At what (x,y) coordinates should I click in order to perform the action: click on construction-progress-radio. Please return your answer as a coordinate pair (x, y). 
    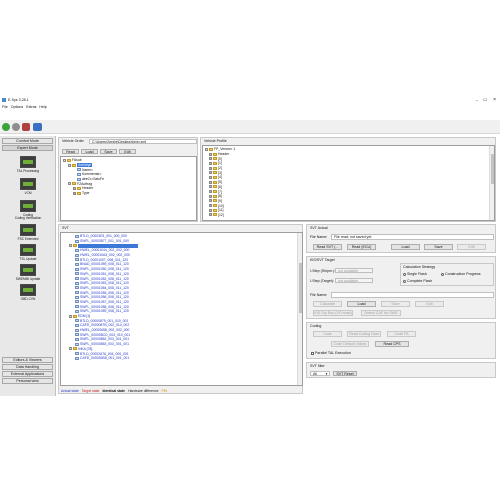
    Looking at the image, I should click on (442, 274).